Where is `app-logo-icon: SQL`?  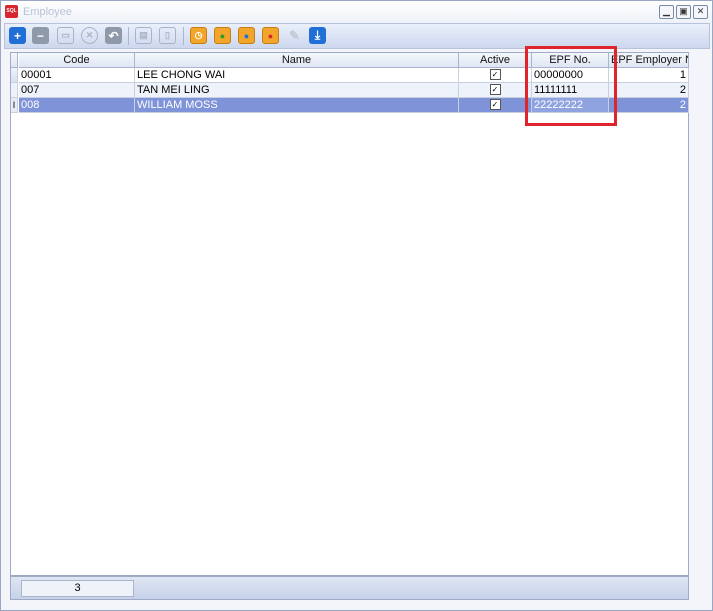
app-logo-icon: SQL is located at coordinates (11, 11).